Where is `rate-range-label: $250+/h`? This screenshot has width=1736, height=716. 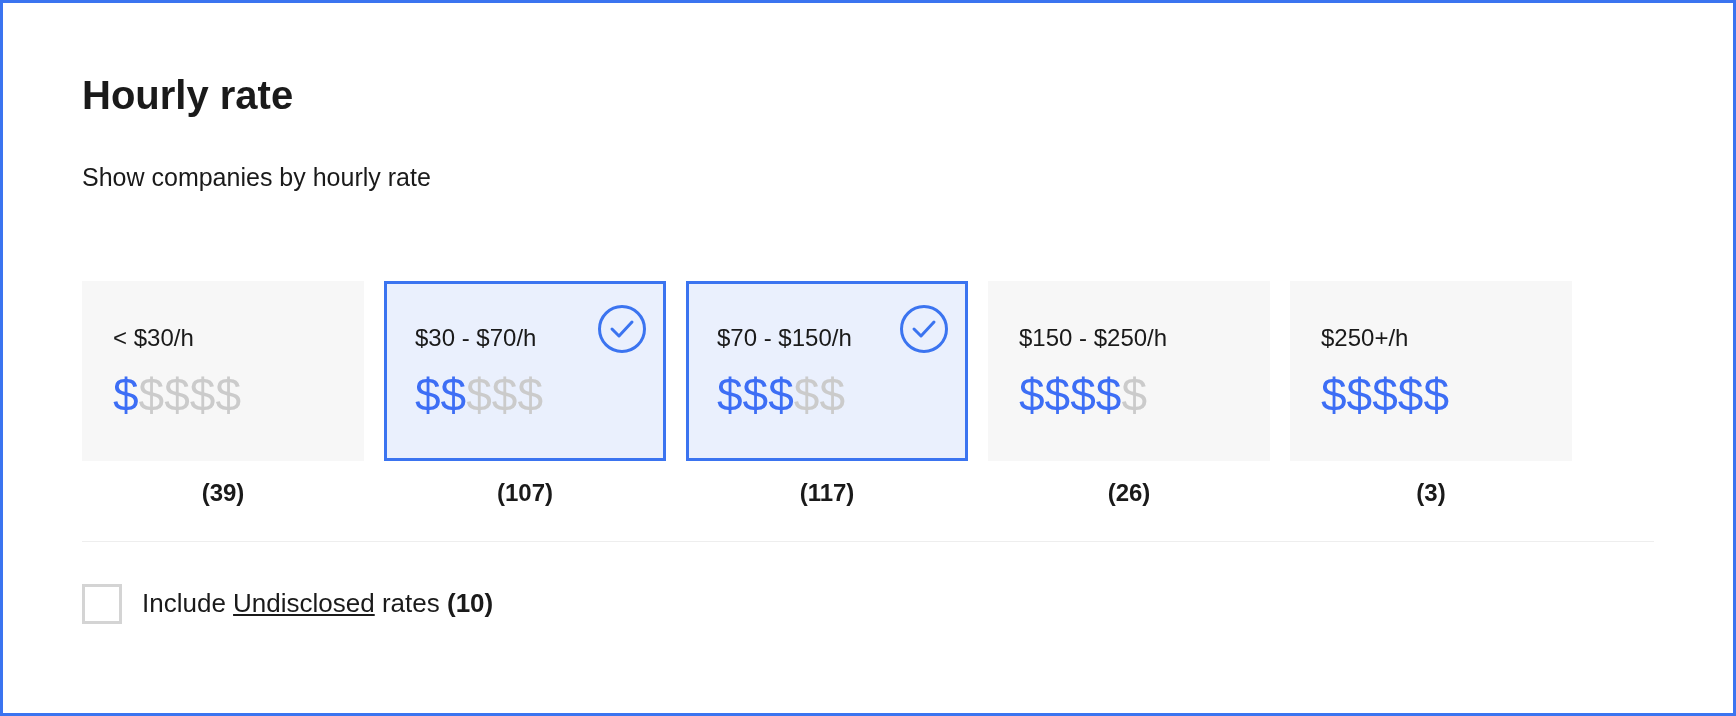
rate-range-label: $250+/h is located at coordinates (1365, 337).